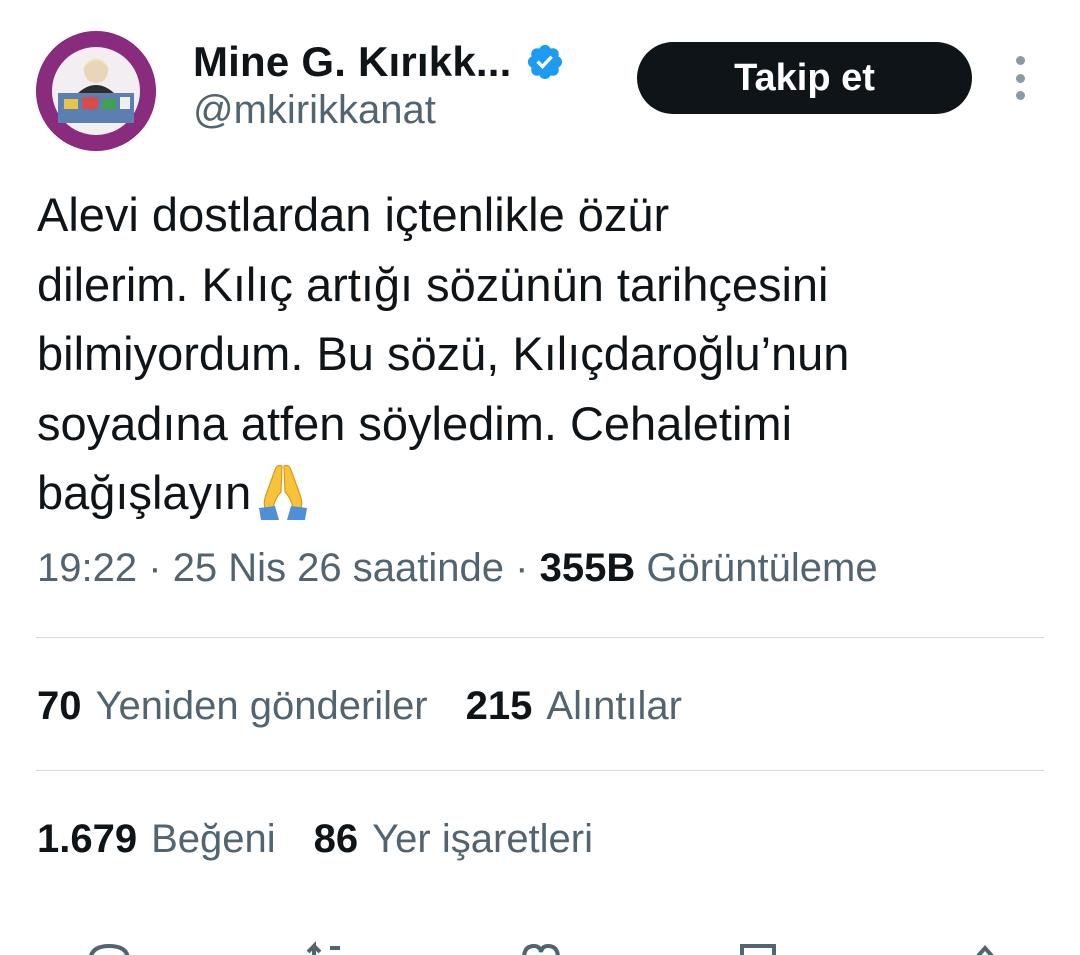 This screenshot has width=1080, height=955. I want to click on quotes-label: Alıntılar, so click(614, 706).